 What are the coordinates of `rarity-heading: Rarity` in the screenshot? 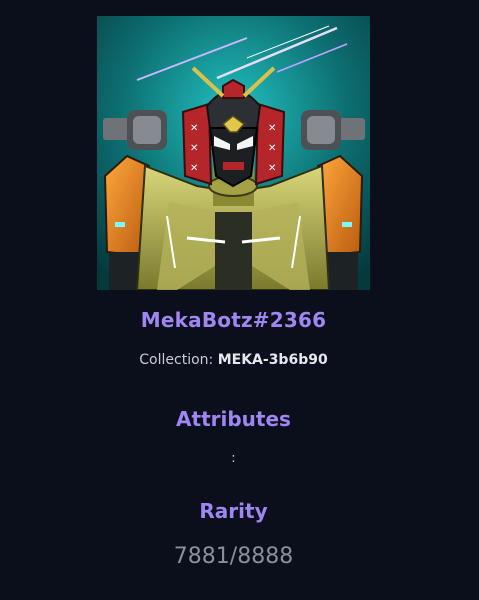 It's located at (233, 511).